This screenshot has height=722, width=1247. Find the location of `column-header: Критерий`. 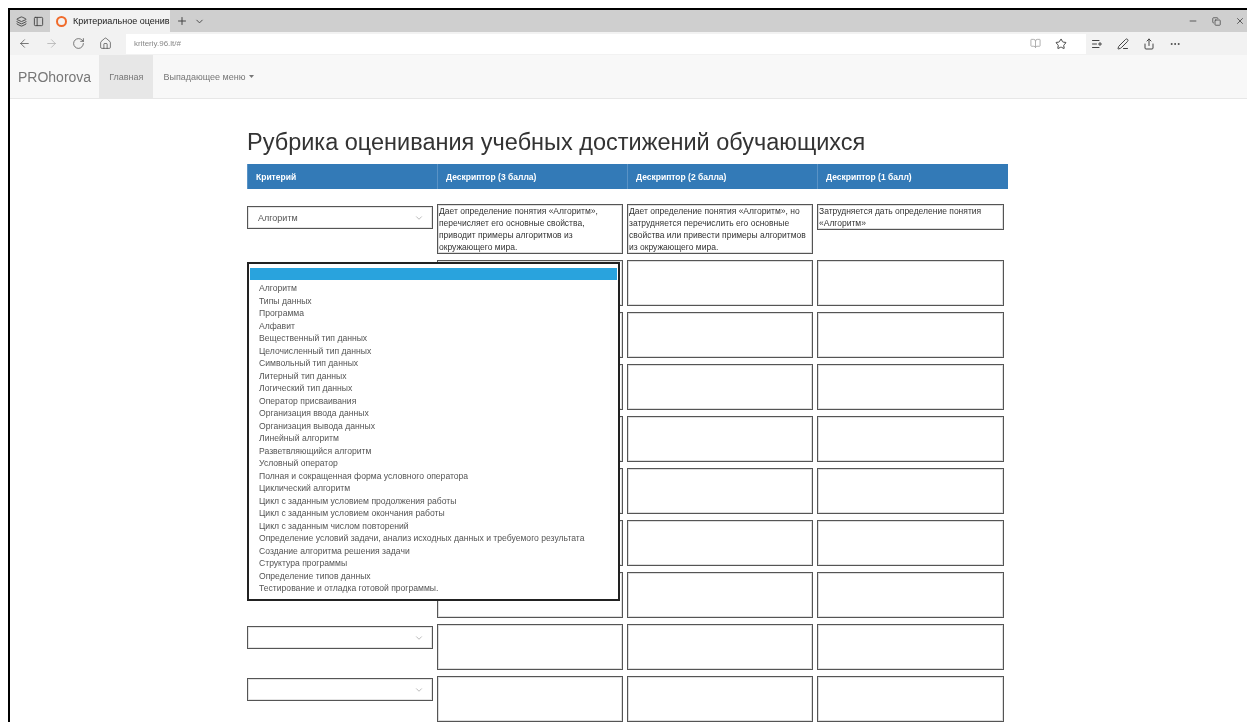

column-header: Критерий is located at coordinates (342, 176).